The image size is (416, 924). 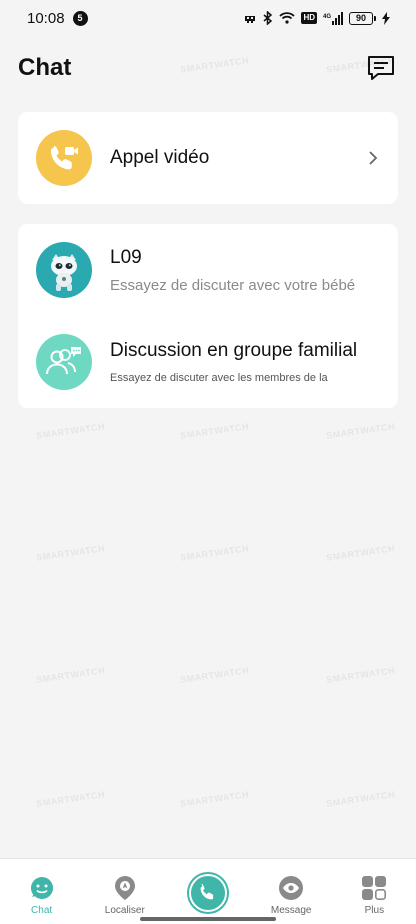 I want to click on battery-tip, so click(x=375, y=18).